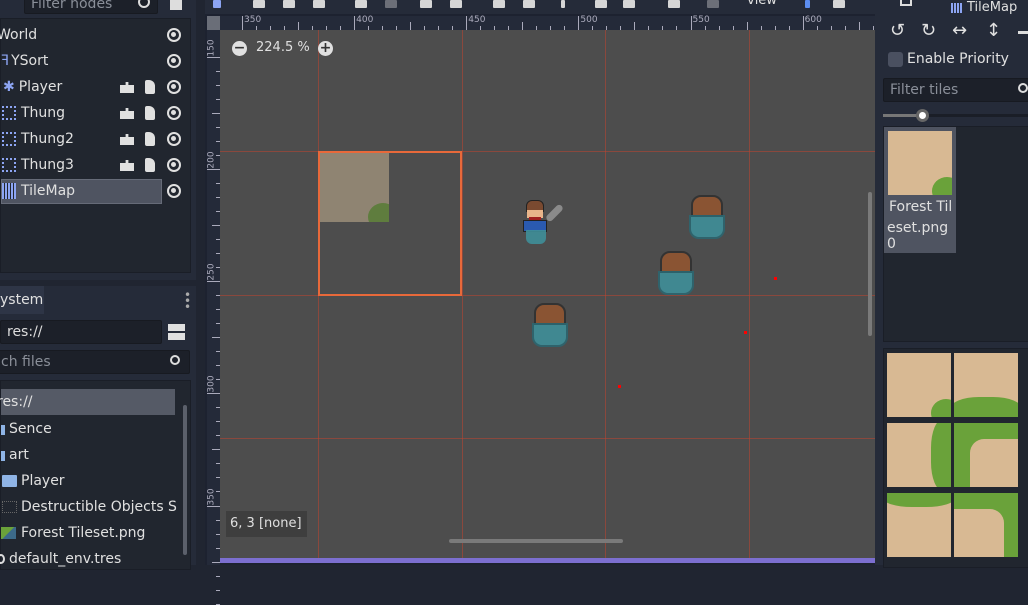  I want to click on ruler-tool-icon, so click(456, 4).